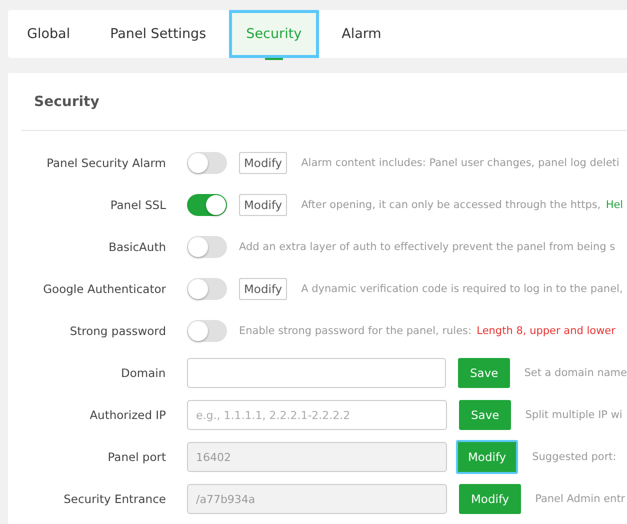 The height and width of the screenshot is (524, 627). Describe the element at coordinates (274, 34) in the screenshot. I see `tab: Security` at that location.